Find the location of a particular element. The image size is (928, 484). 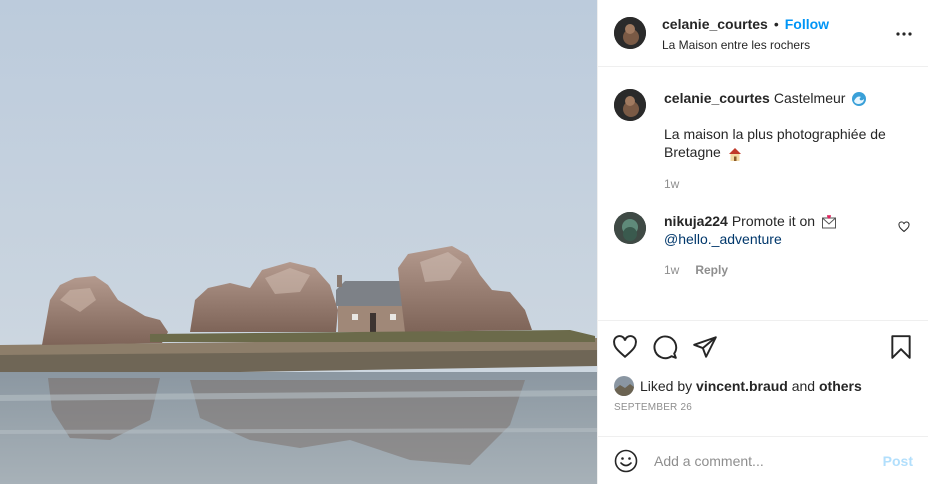

liked-by-label: Liked by is located at coordinates (666, 386).